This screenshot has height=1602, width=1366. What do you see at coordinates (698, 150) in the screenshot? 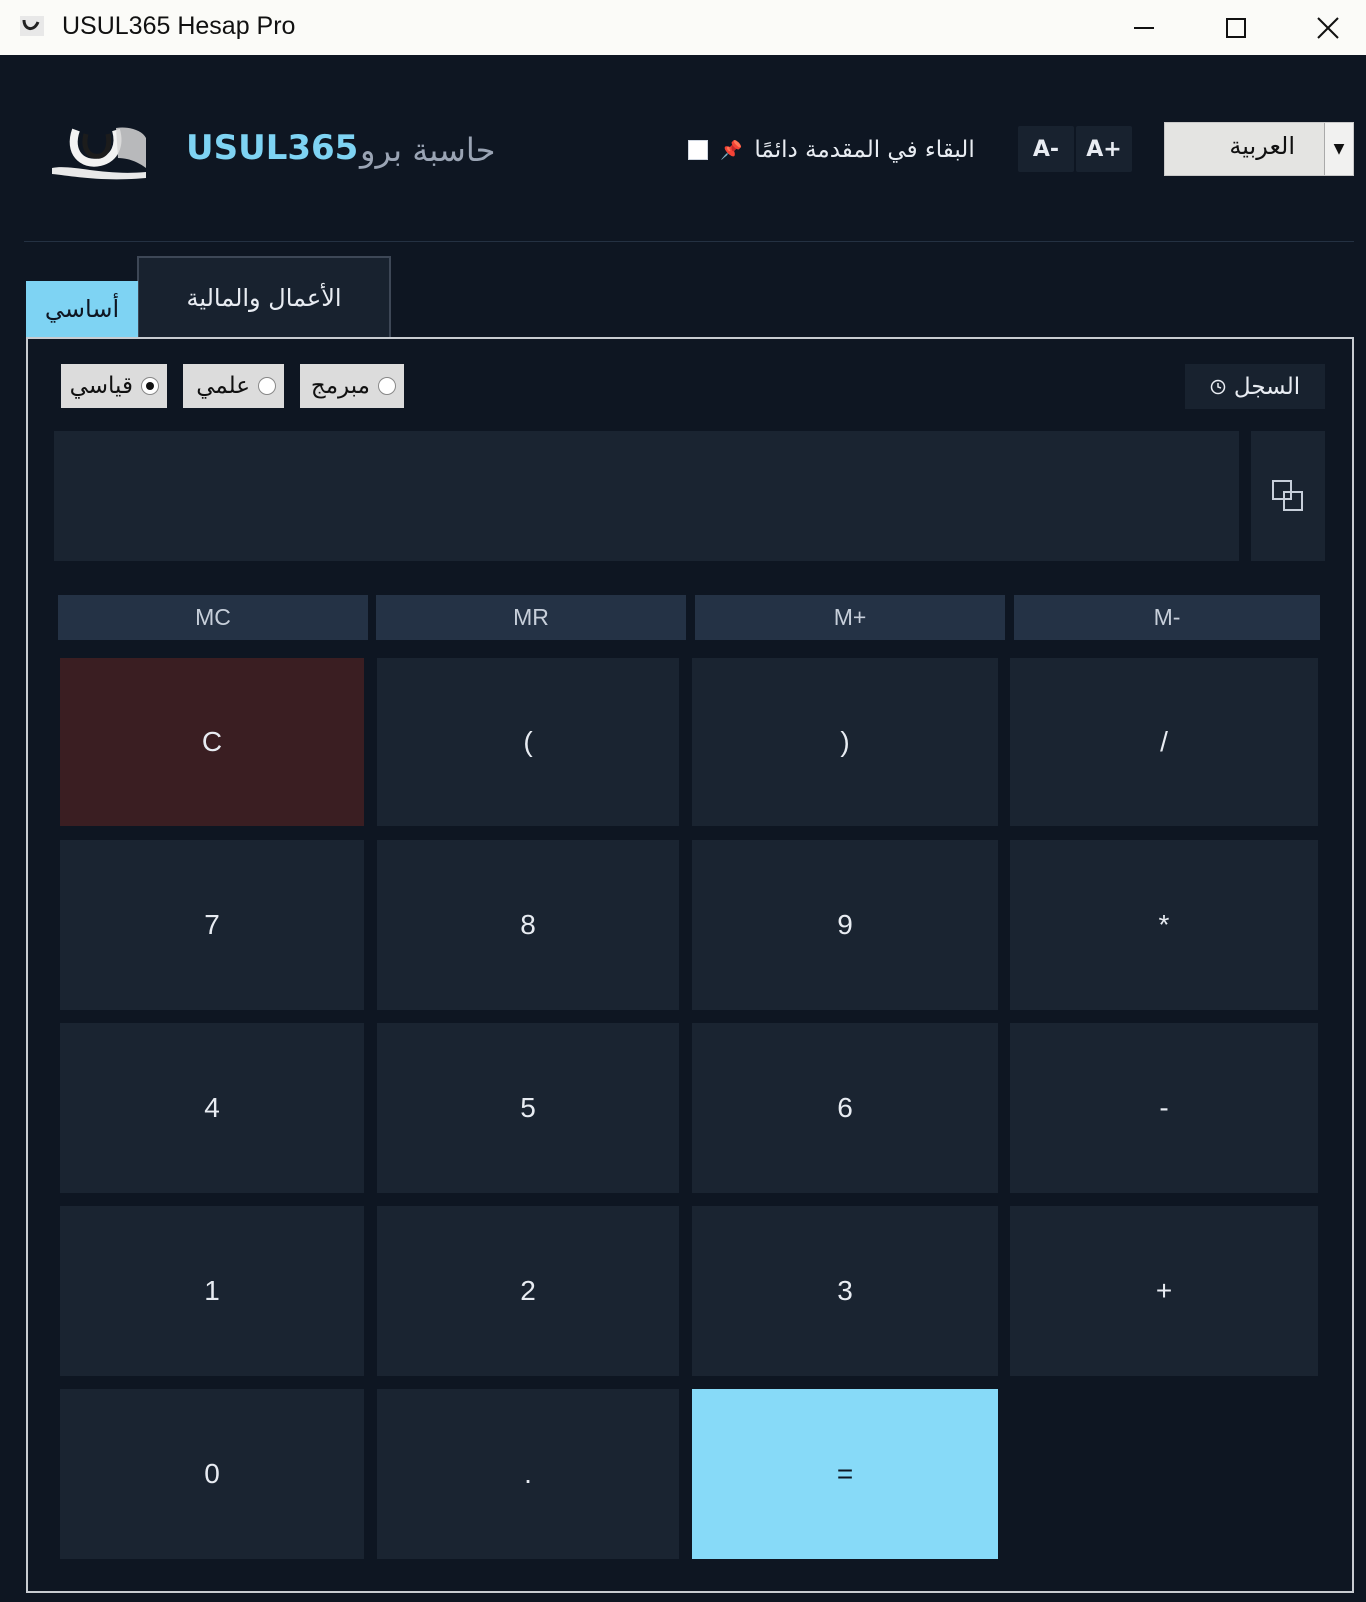
I see `always-on-top-checkbox` at bounding box center [698, 150].